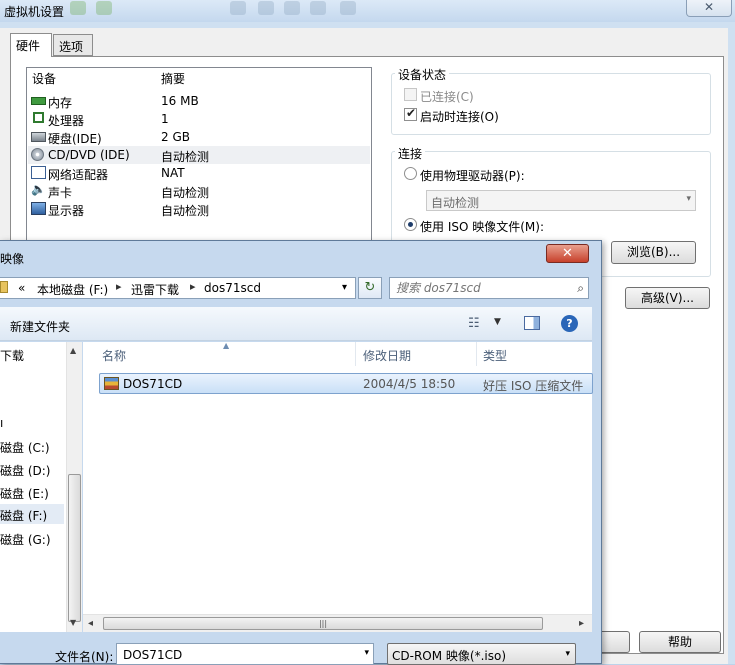 The height and width of the screenshot is (665, 735). I want to click on refresh-button: ↻, so click(370, 288).